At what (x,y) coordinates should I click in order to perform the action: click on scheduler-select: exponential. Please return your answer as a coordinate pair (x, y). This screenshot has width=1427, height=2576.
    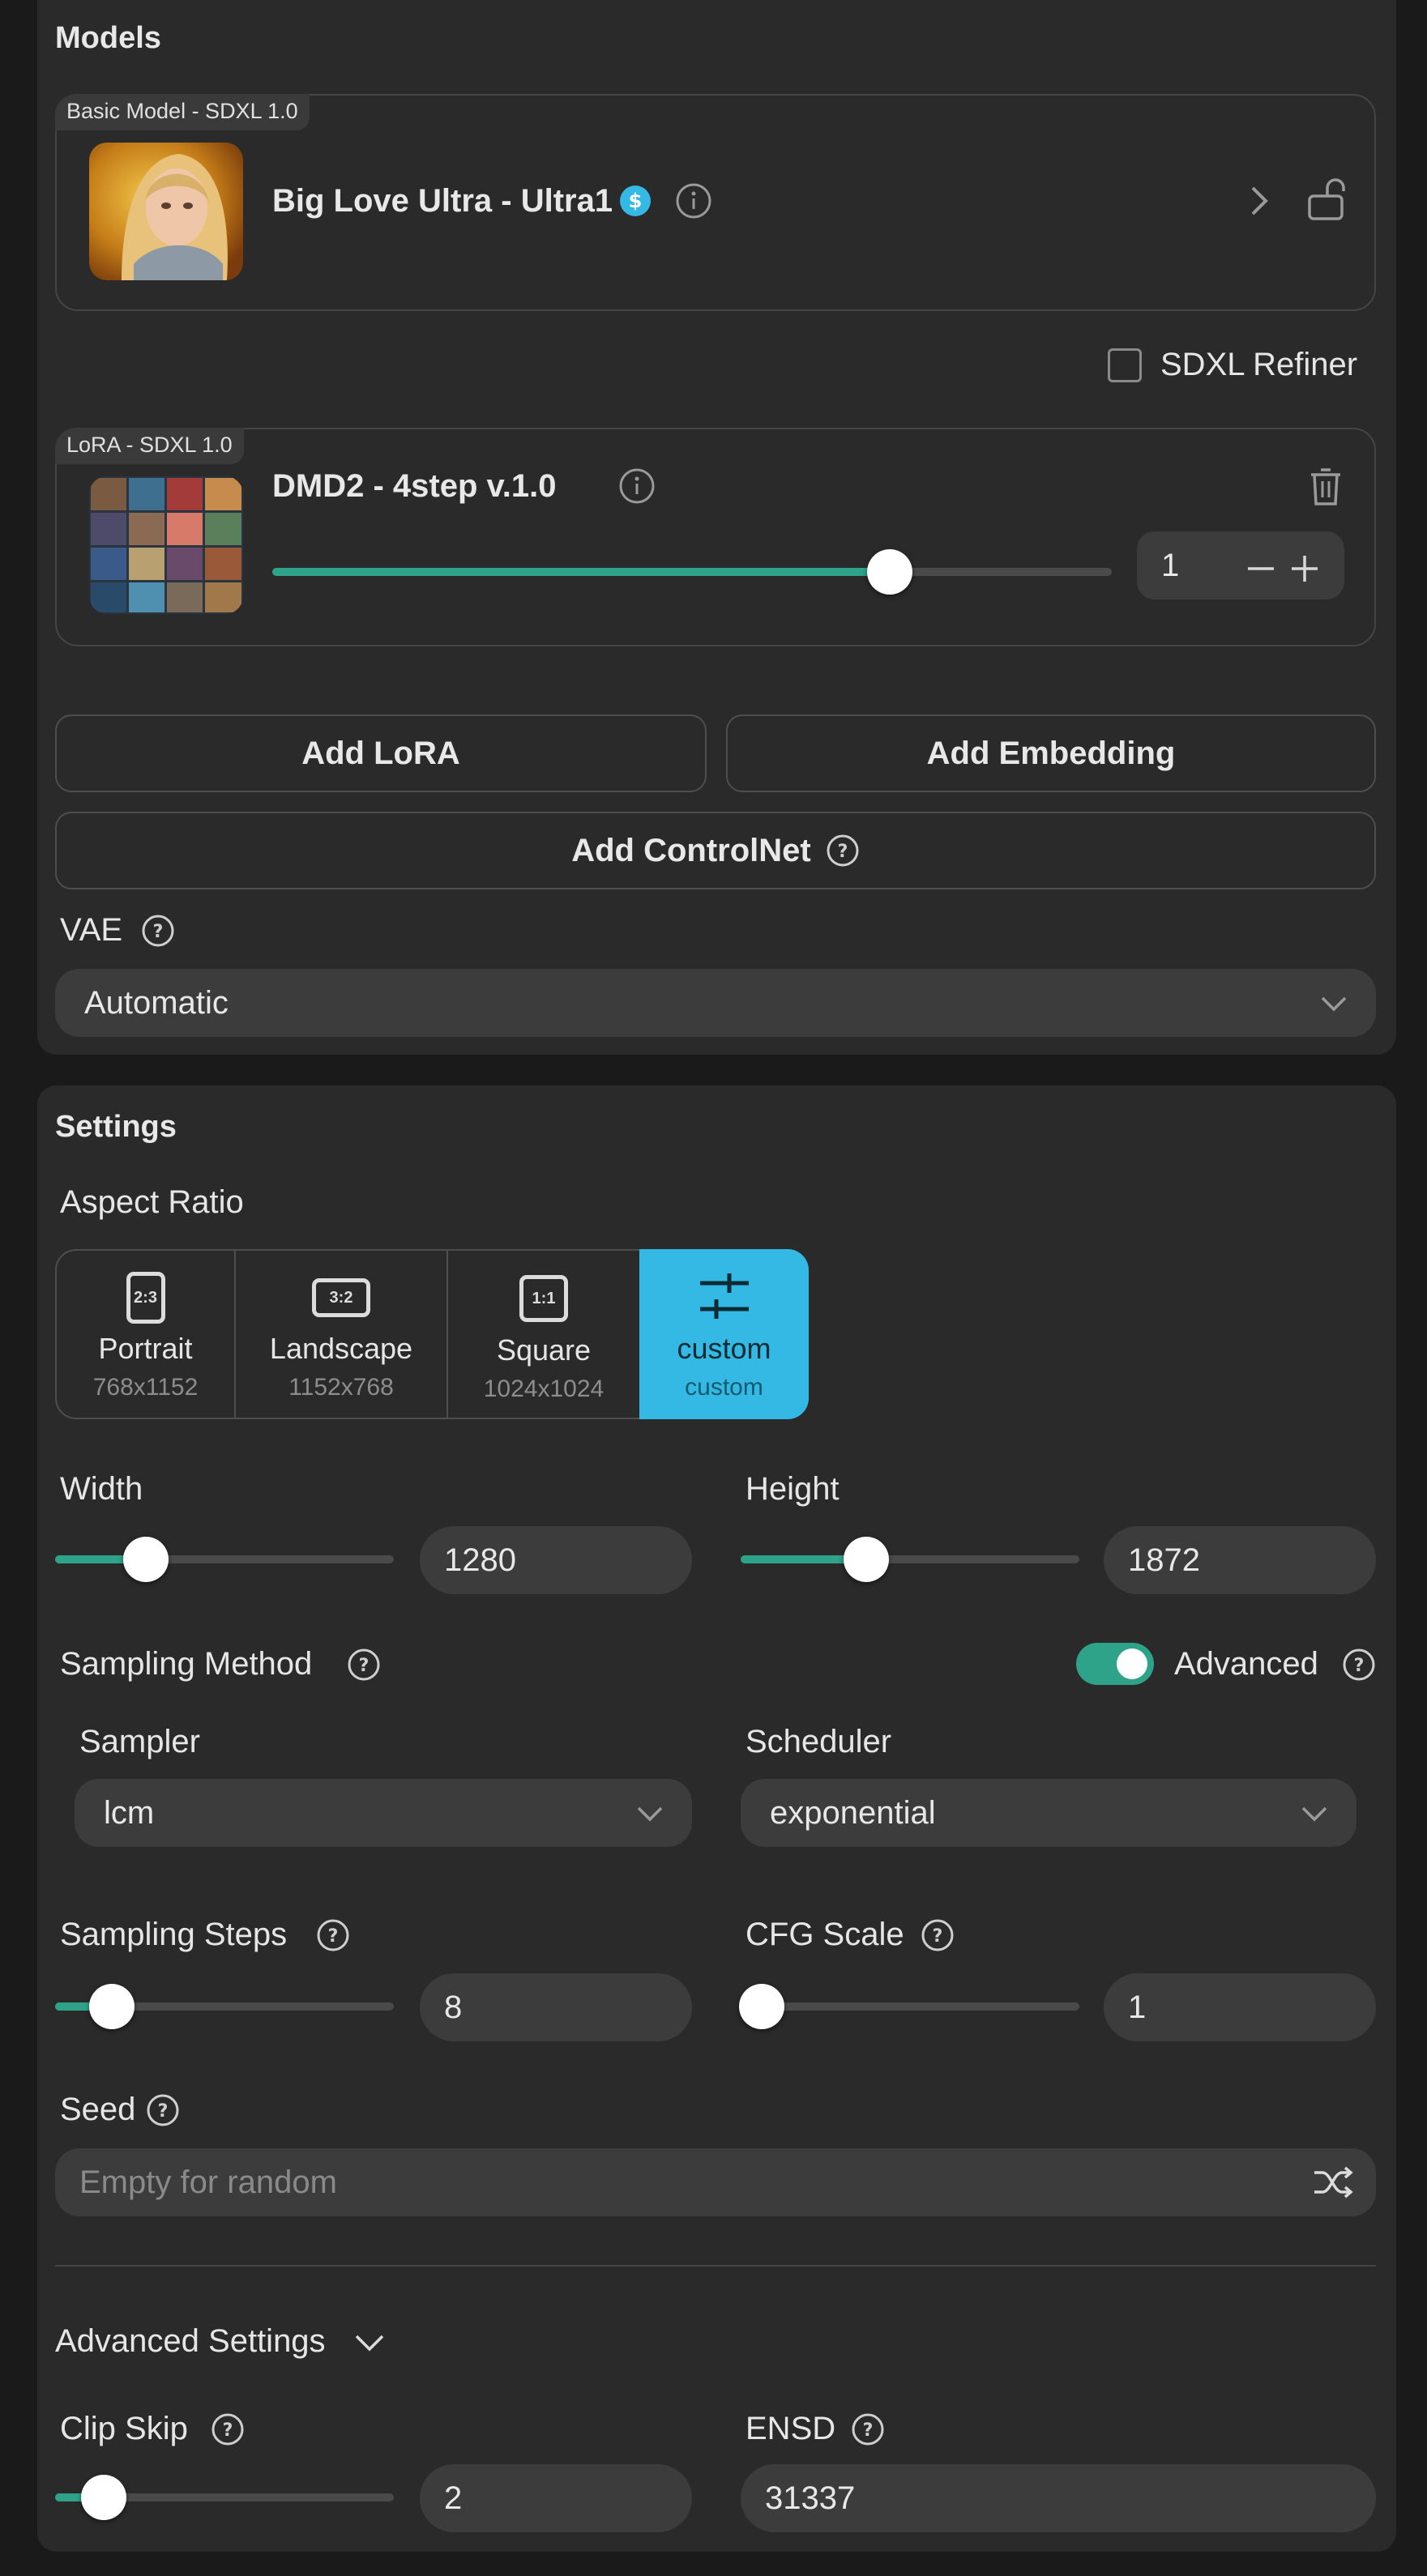
    Looking at the image, I should click on (1049, 1813).